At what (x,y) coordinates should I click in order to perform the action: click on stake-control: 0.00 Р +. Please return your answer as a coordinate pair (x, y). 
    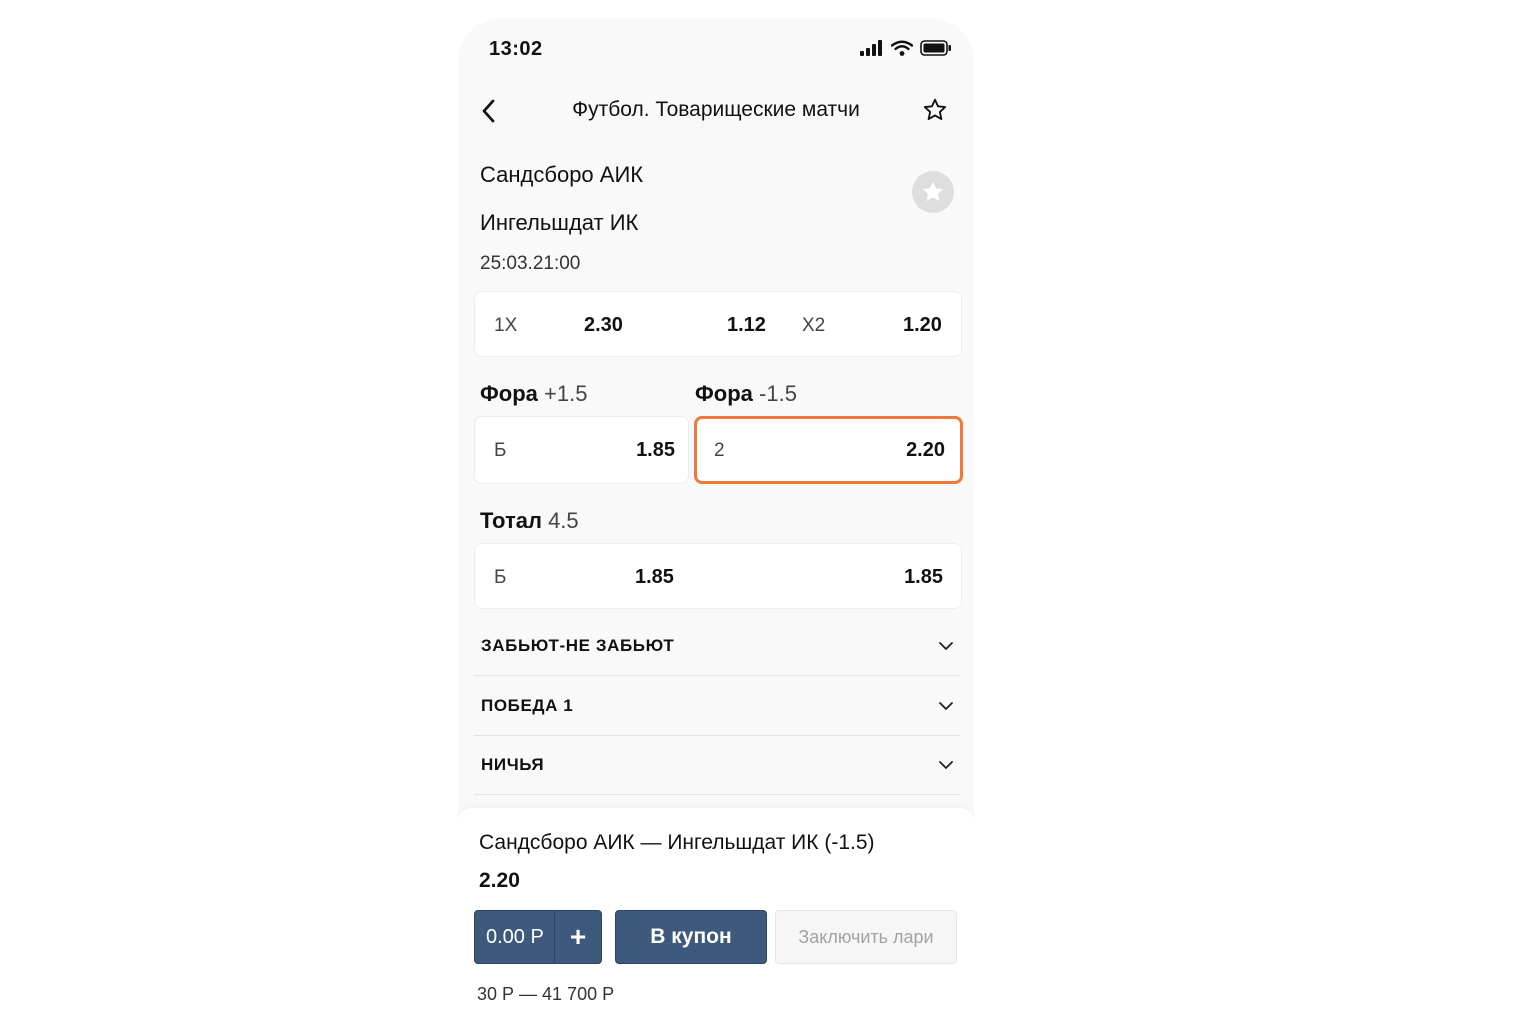
    Looking at the image, I should click on (538, 937).